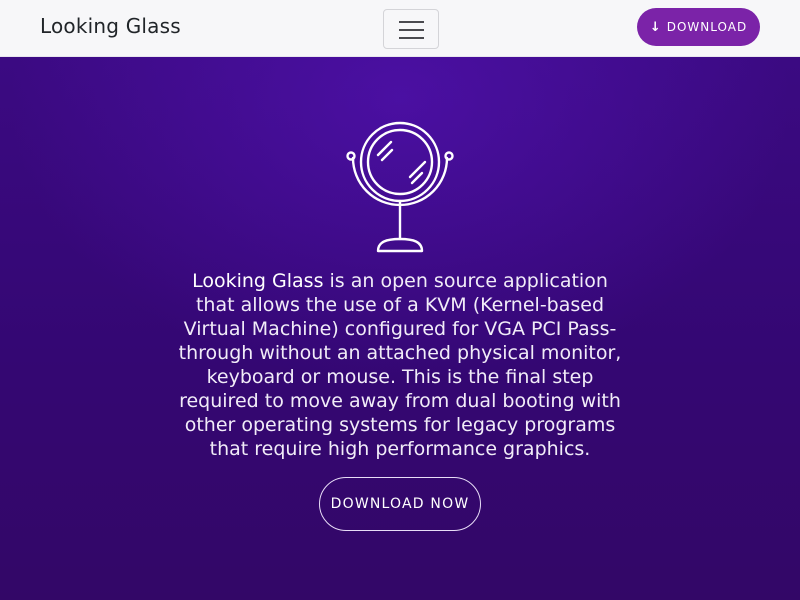 The image size is (800, 600). I want to click on hamburger-menu-icon, so click(411, 22).